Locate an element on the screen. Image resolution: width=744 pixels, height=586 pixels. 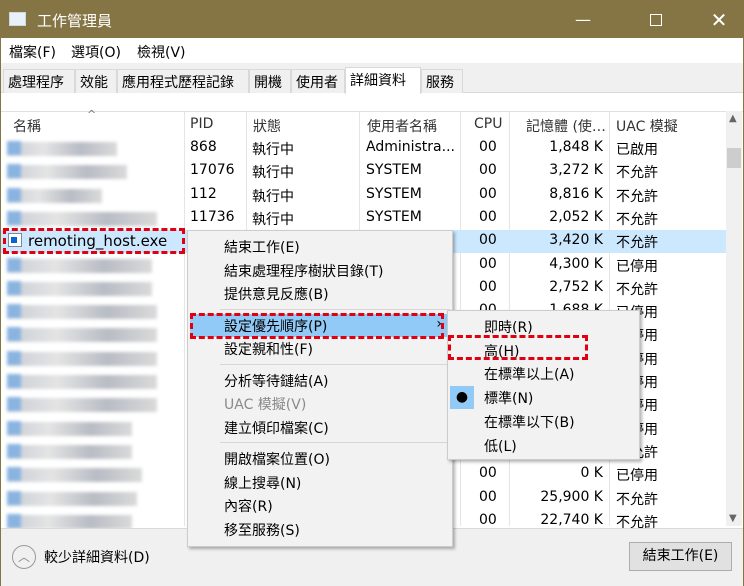
column-name: 名稱 is located at coordinates (27, 126).